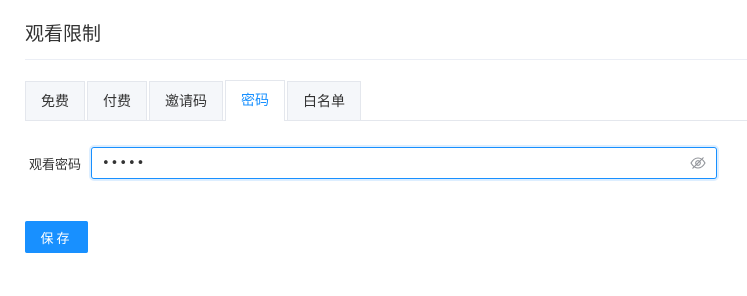 The width and height of the screenshot is (747, 296). Describe the element at coordinates (117, 101) in the screenshot. I see `tab-paid: 付费` at that location.